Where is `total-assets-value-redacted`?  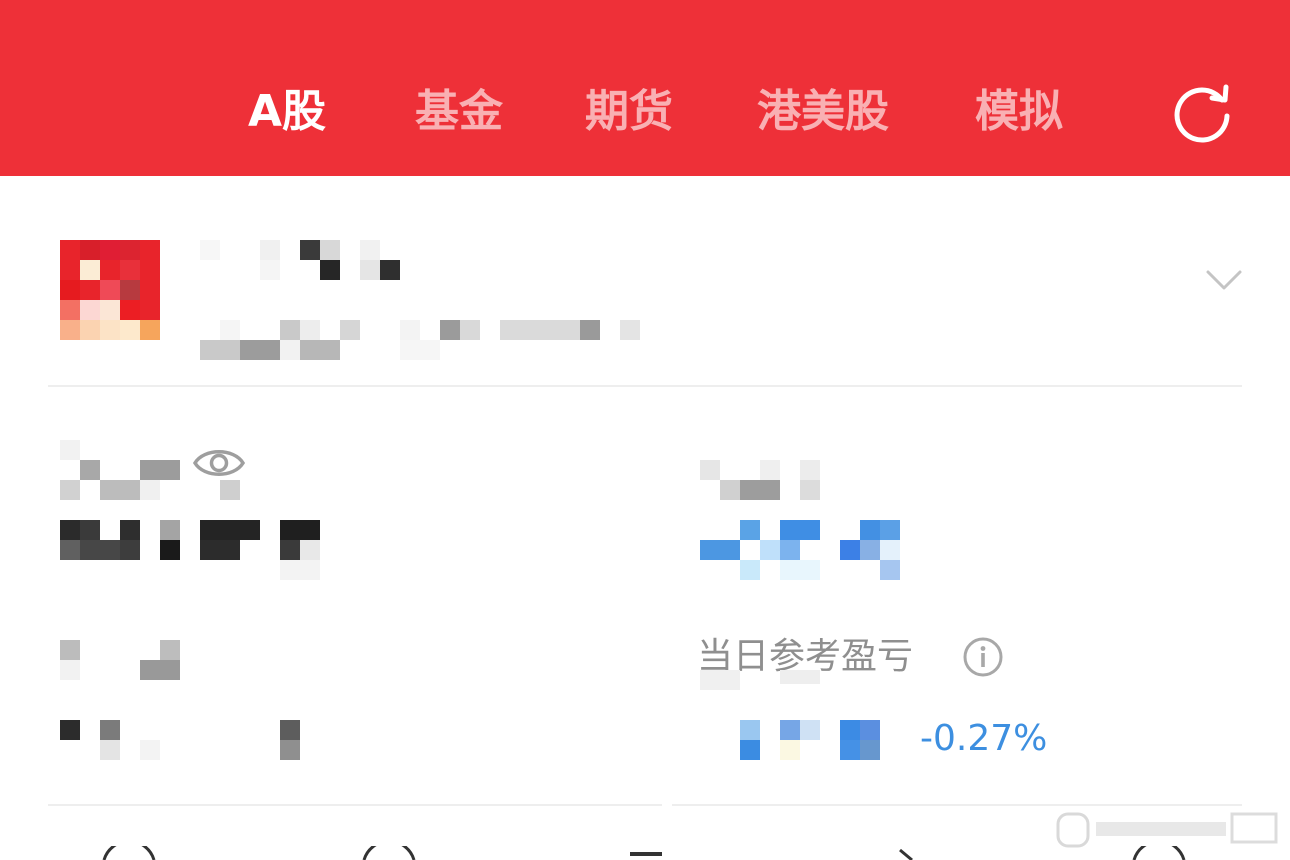
total-assets-value-redacted is located at coordinates (190, 550).